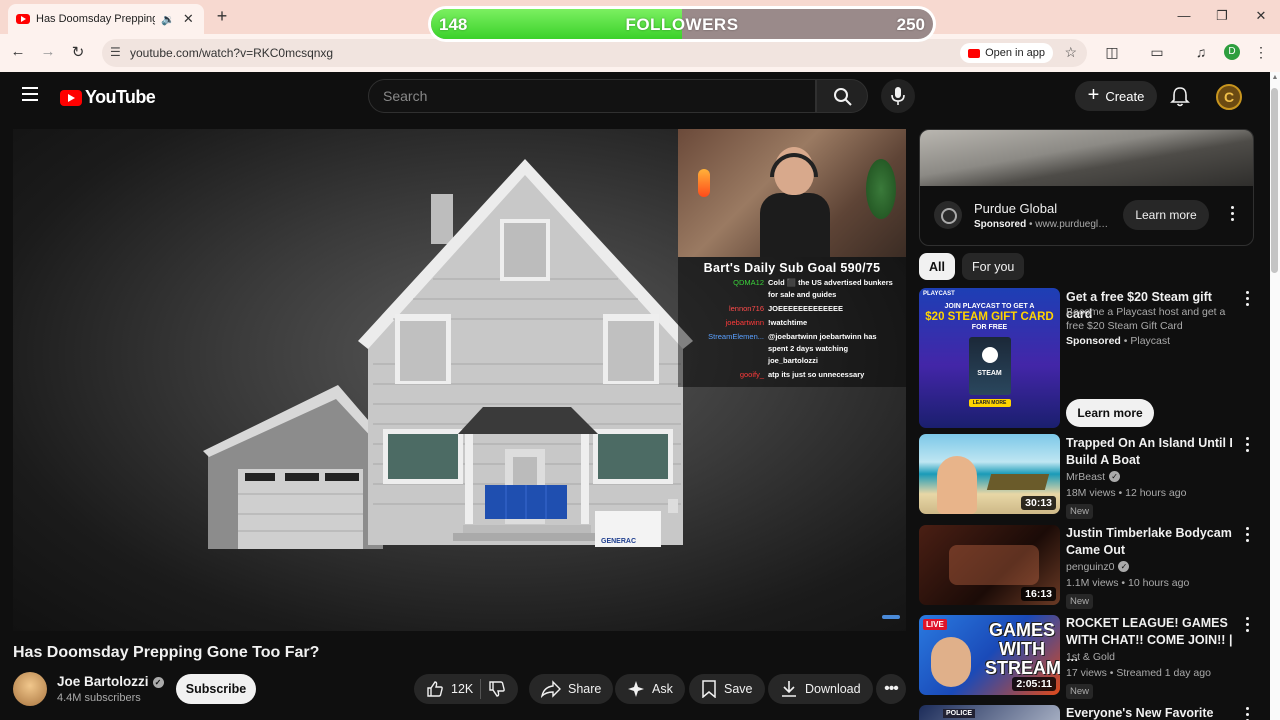  What do you see at coordinates (792, 193) in the screenshot?
I see `streamer-webcam` at bounding box center [792, 193].